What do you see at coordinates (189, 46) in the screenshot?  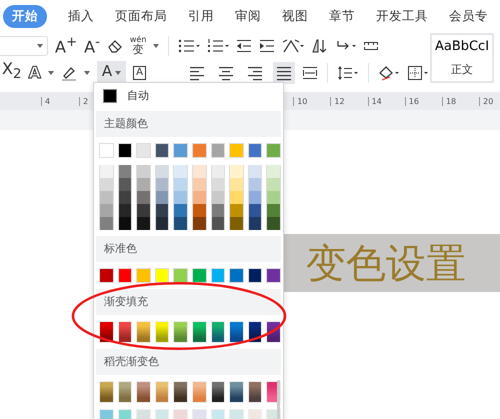 I see `bullet-list-icon` at bounding box center [189, 46].